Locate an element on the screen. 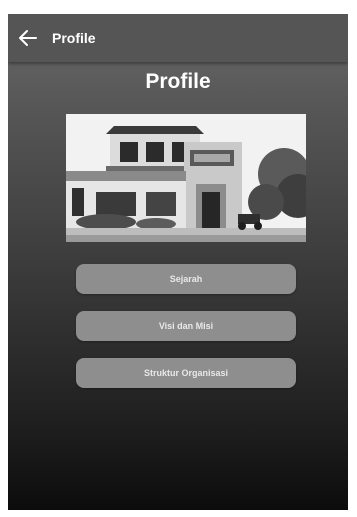 This screenshot has height=517, width=357. back-button is located at coordinates (28, 38).